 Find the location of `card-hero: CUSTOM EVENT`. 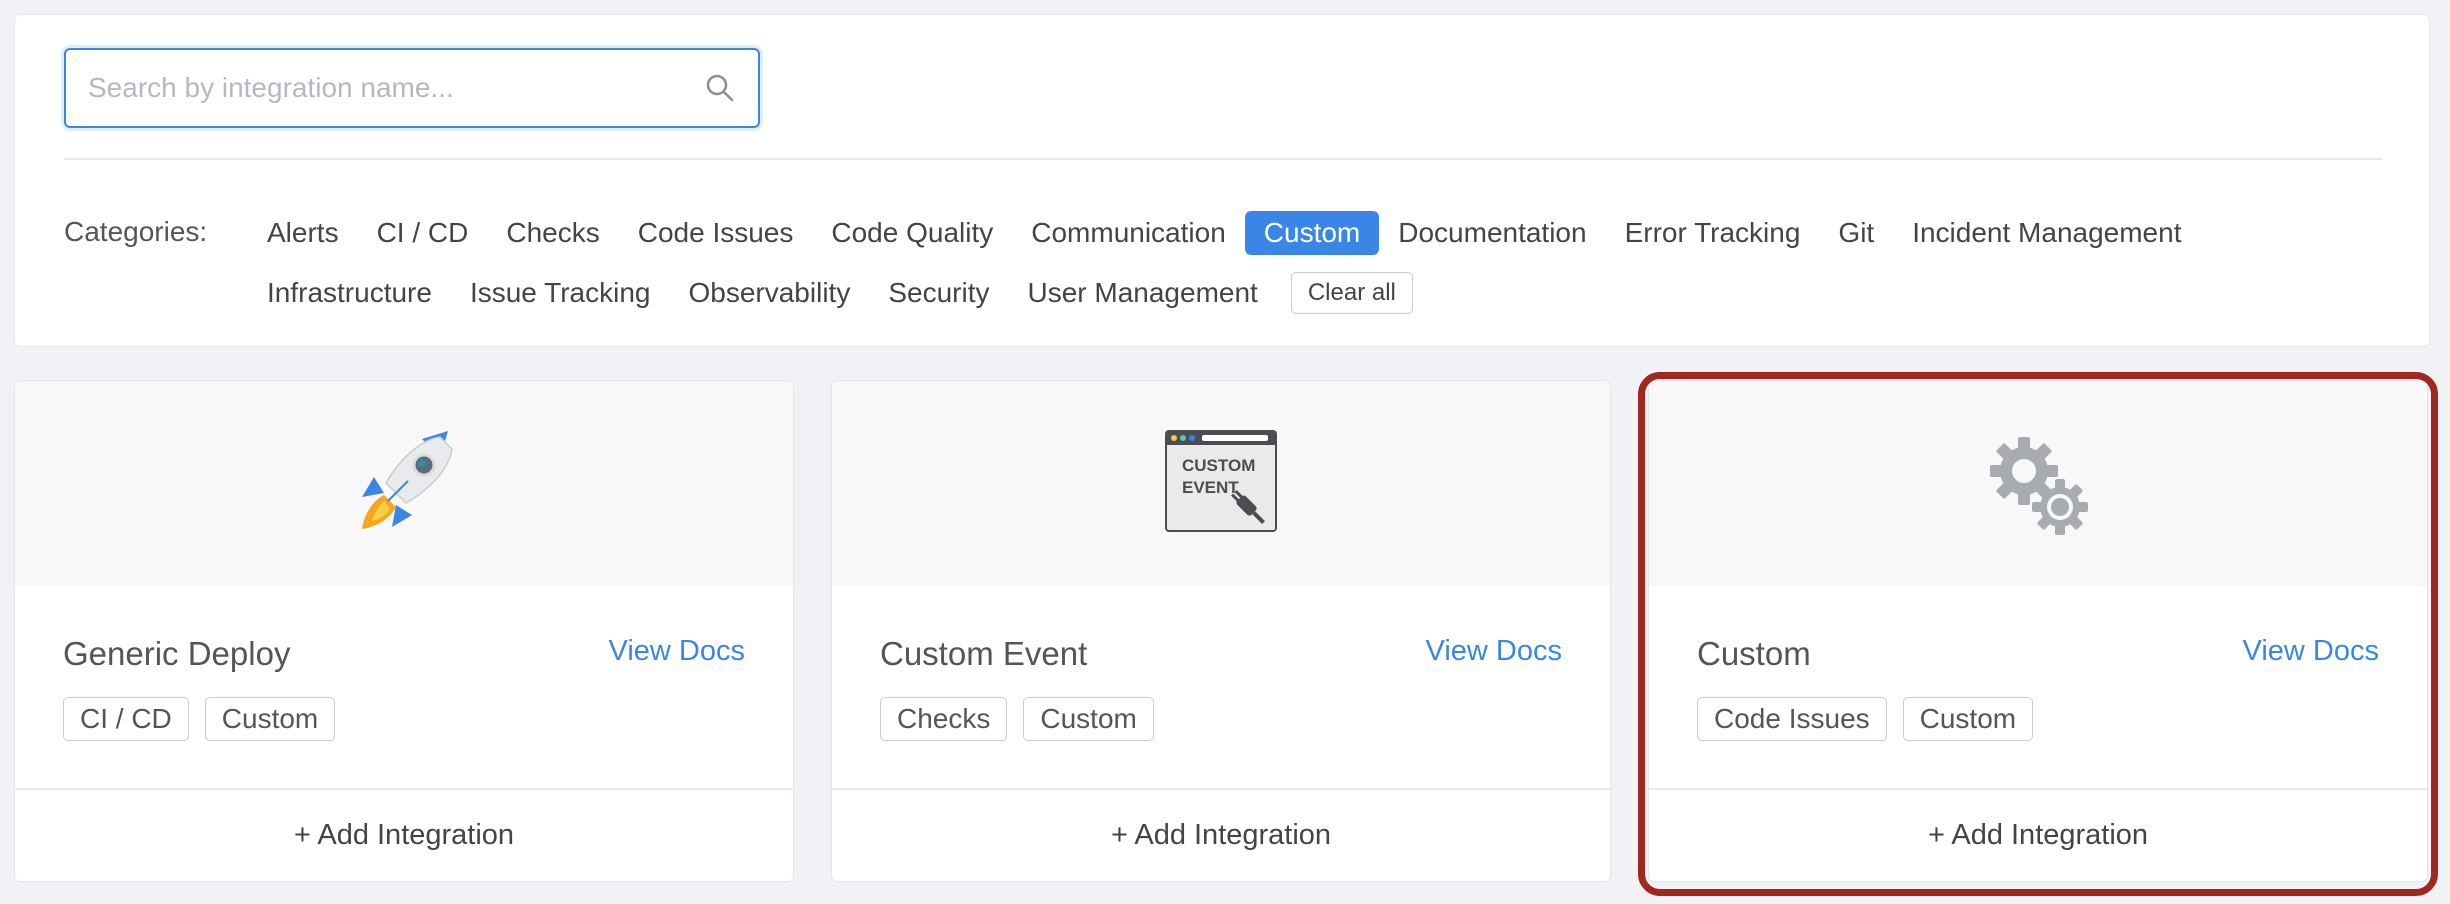

card-hero: CUSTOM EVENT is located at coordinates (1221, 483).